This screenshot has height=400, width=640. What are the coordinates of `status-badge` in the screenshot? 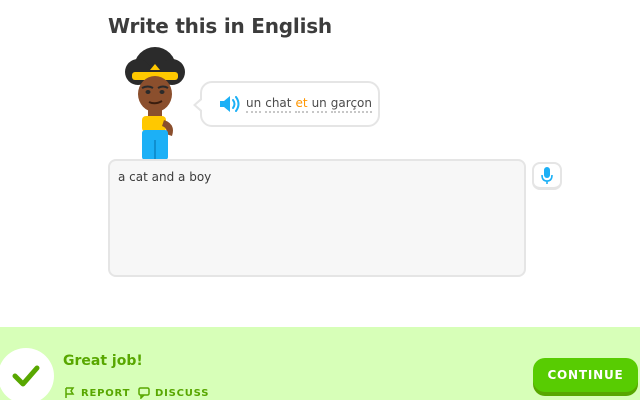 It's located at (27, 374).